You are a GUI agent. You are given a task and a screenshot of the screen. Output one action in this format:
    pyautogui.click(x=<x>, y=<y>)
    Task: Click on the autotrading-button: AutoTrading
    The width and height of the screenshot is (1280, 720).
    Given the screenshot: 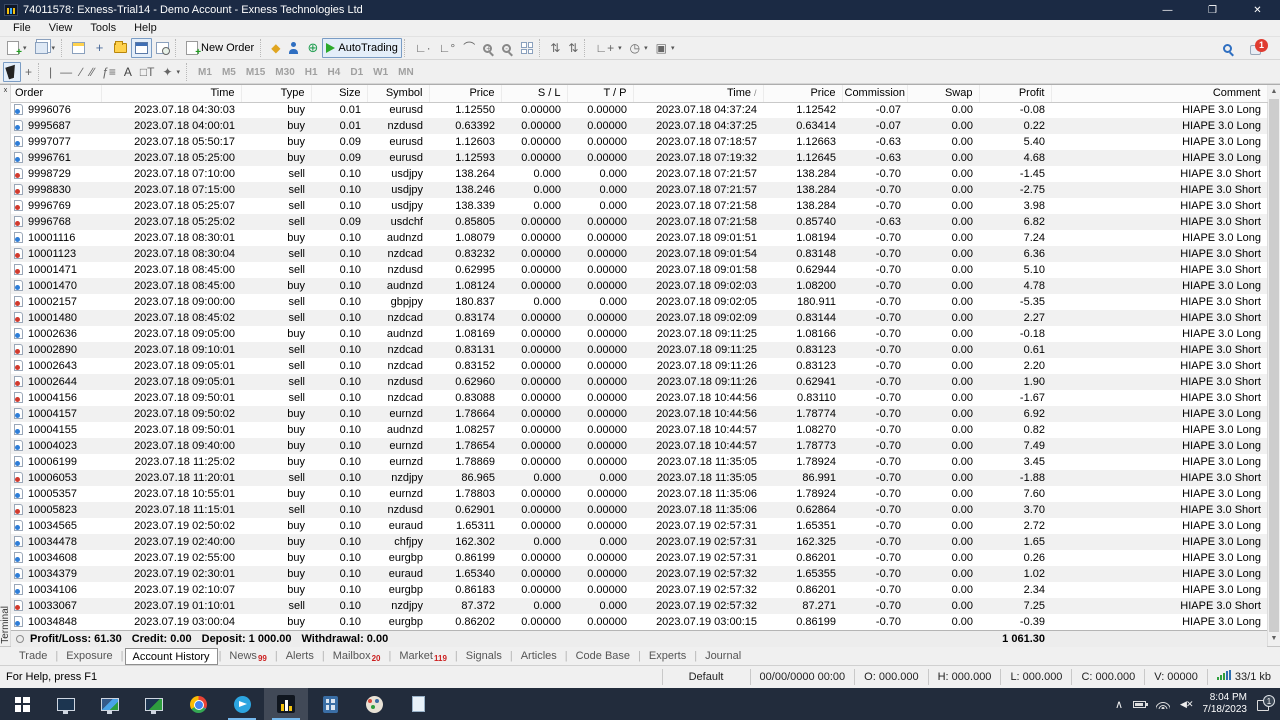 What is the action you would take?
    pyautogui.click(x=362, y=48)
    